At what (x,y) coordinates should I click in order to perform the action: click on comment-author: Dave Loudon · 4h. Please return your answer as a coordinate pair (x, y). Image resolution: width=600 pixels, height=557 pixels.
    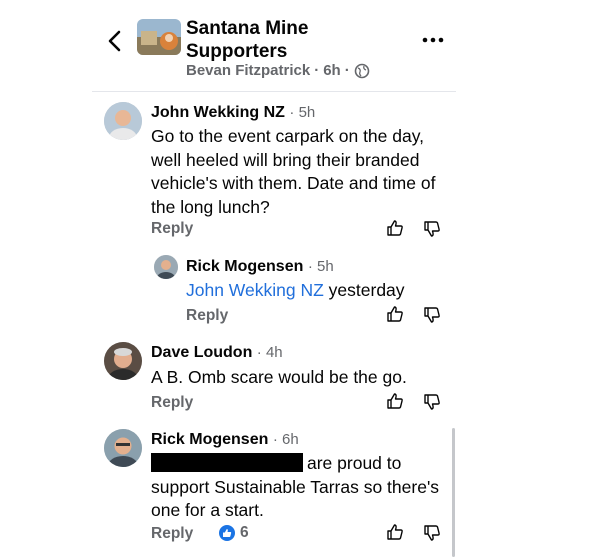
    Looking at the image, I should click on (217, 353).